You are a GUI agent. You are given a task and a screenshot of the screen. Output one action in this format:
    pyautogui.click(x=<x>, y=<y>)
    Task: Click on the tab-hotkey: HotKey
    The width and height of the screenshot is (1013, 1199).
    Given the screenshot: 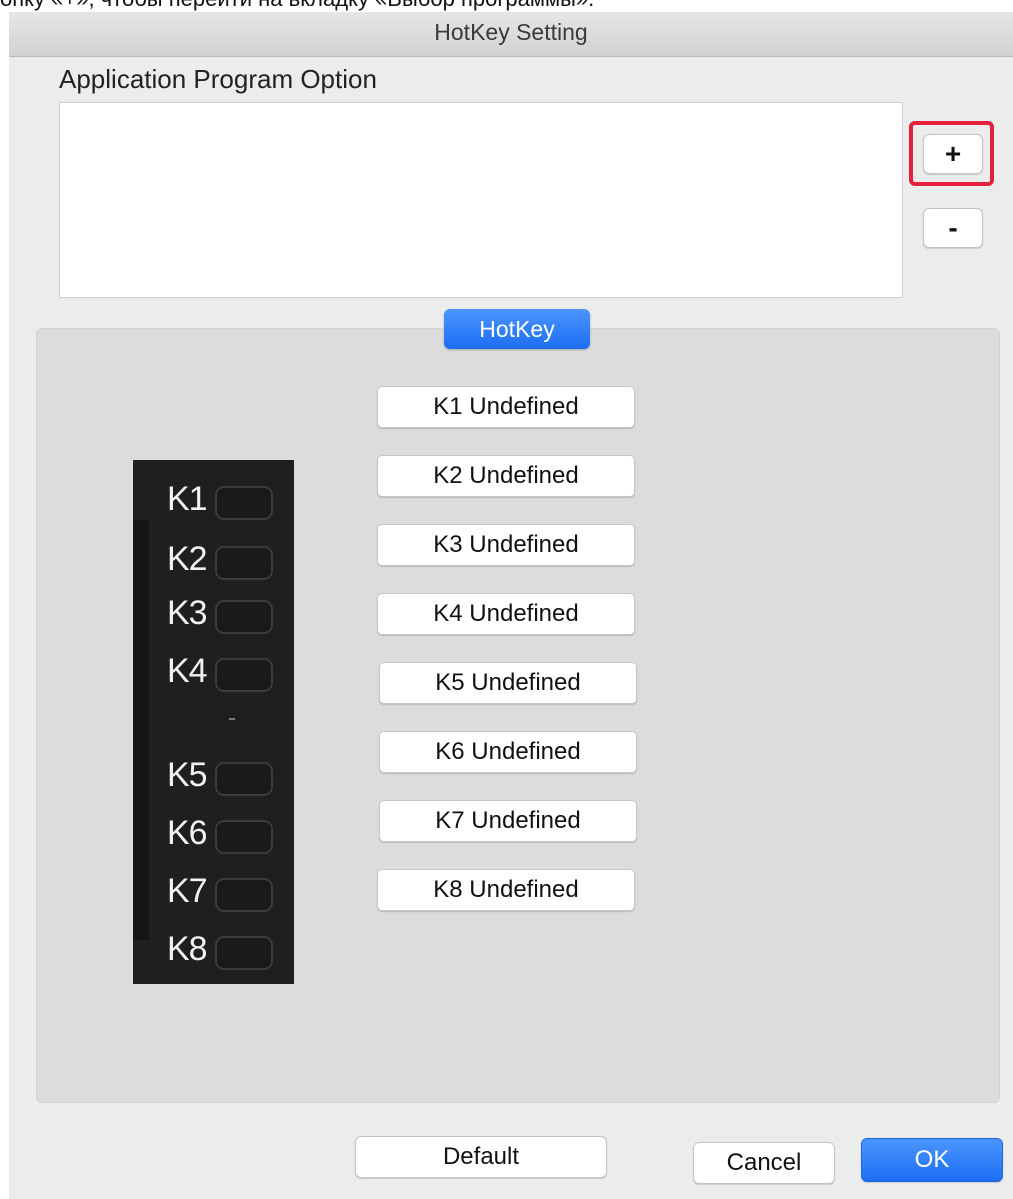 What is the action you would take?
    pyautogui.click(x=517, y=329)
    